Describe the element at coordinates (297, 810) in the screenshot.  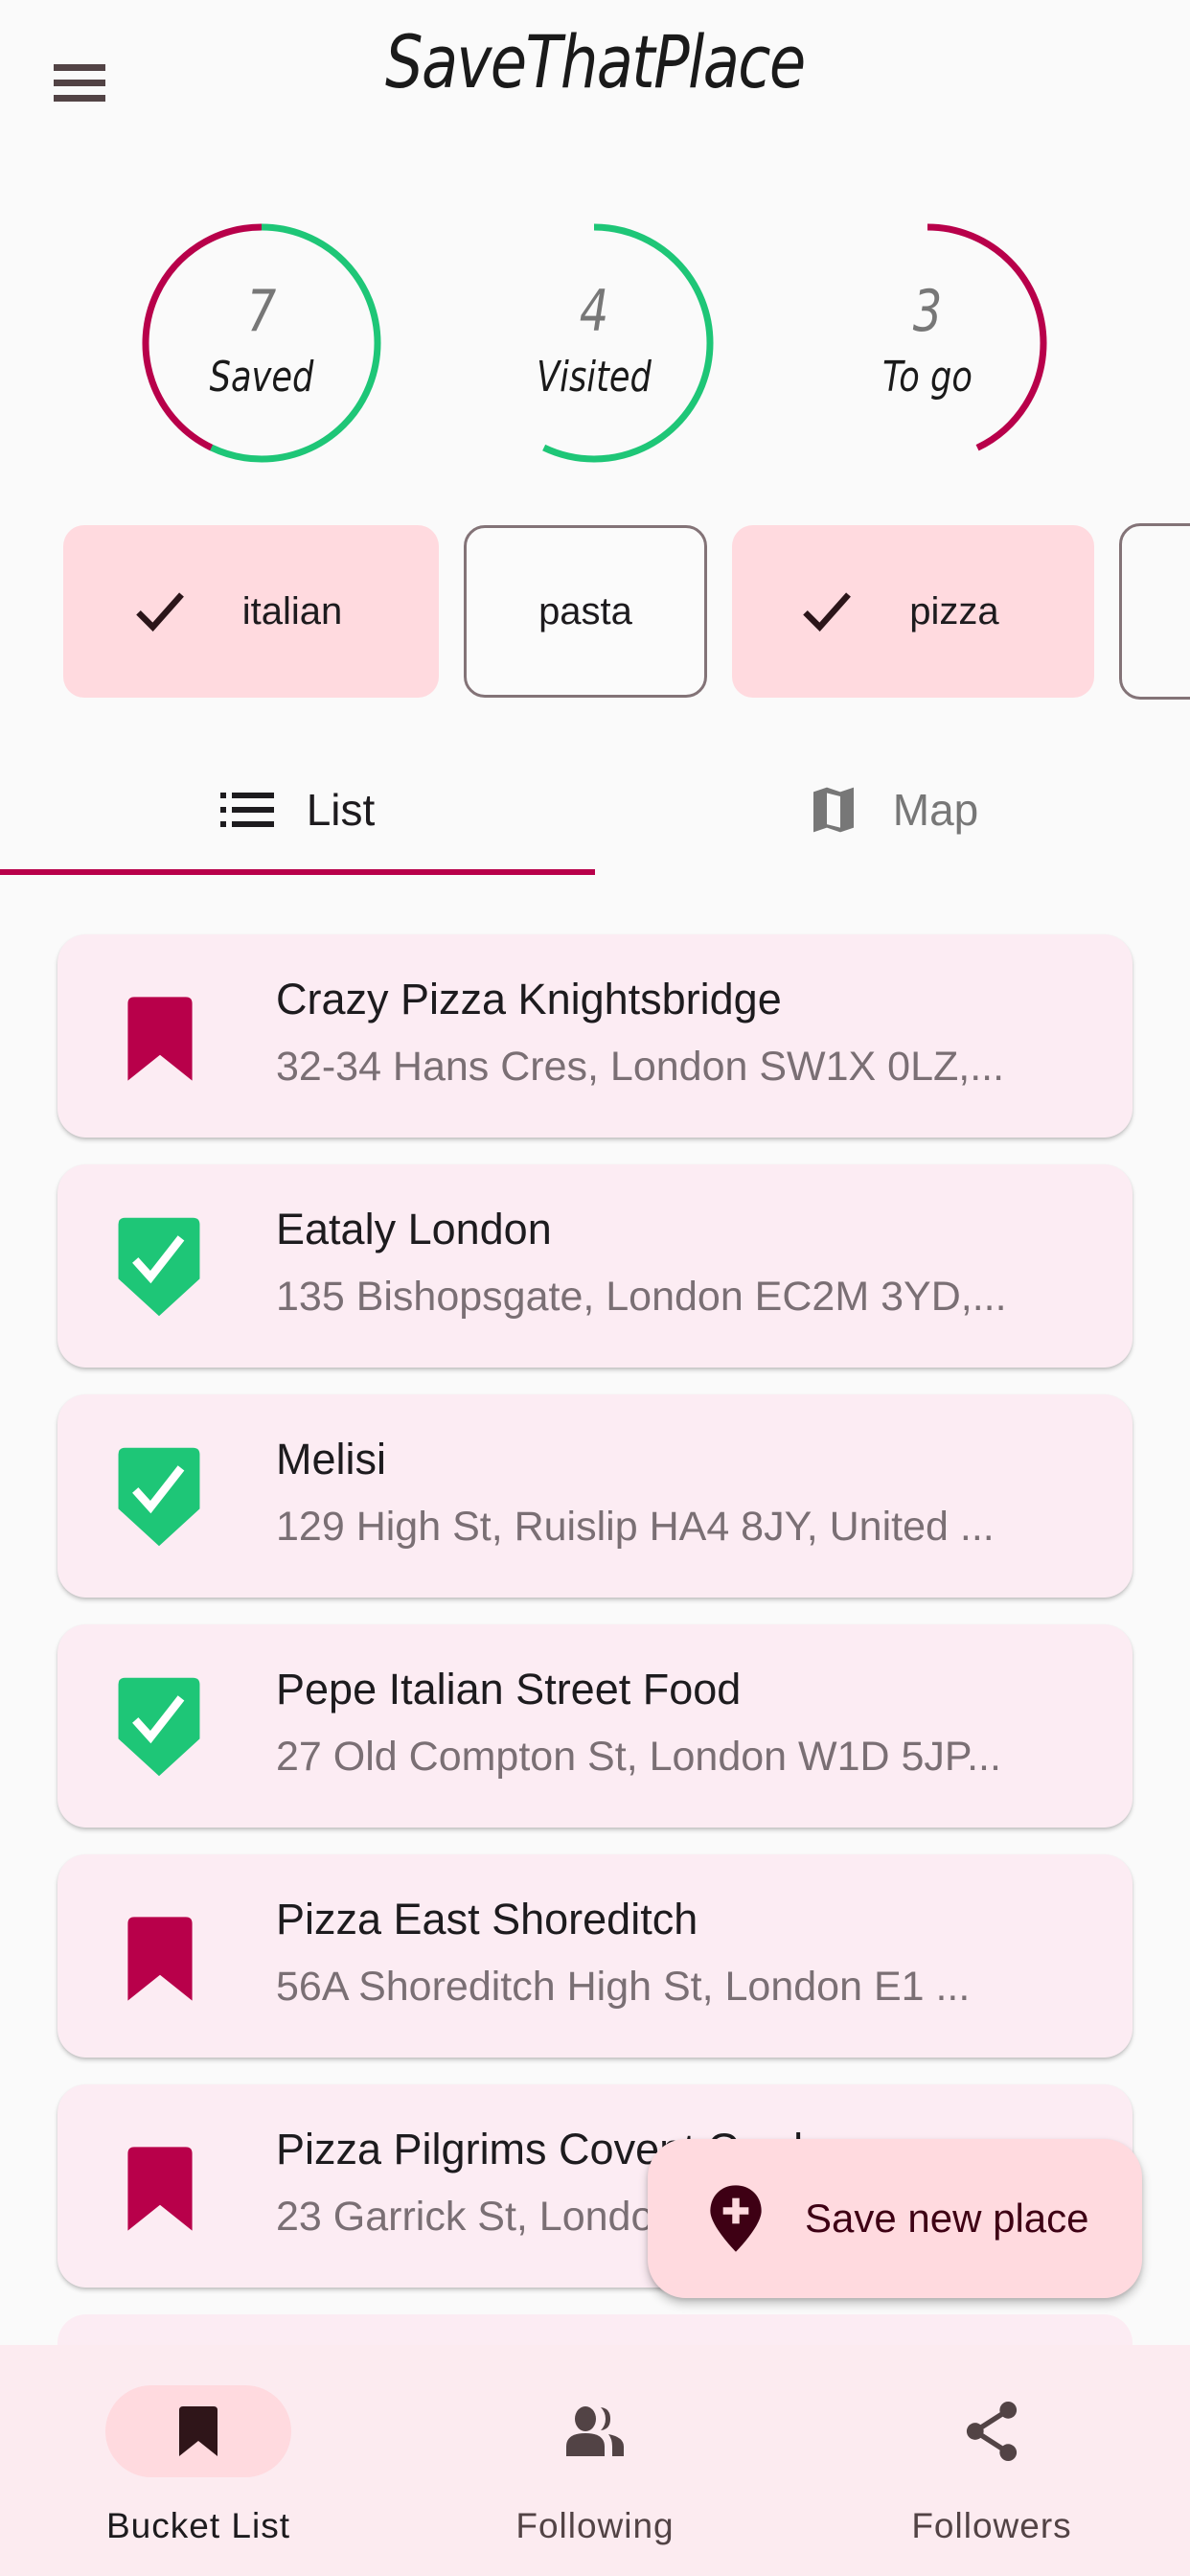
I see `tab-list: List` at that location.